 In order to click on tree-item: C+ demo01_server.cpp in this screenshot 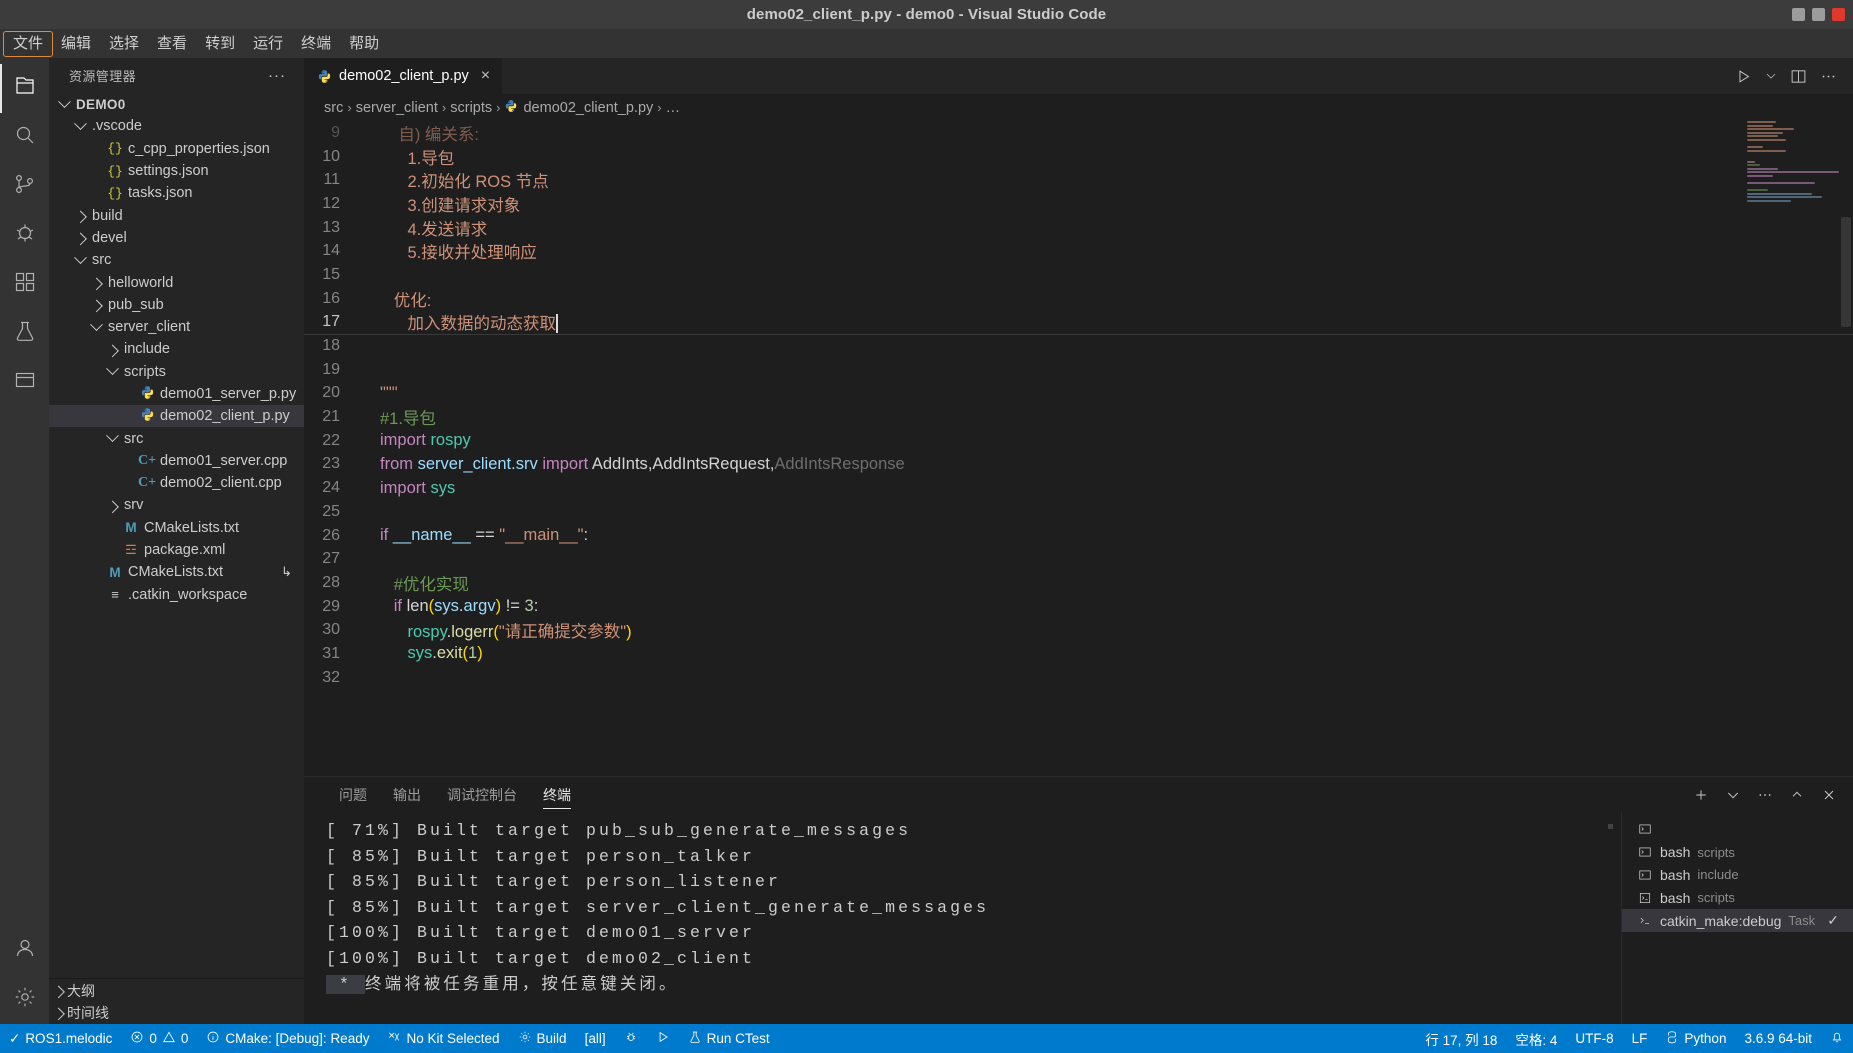, I will do `click(176, 461)`.